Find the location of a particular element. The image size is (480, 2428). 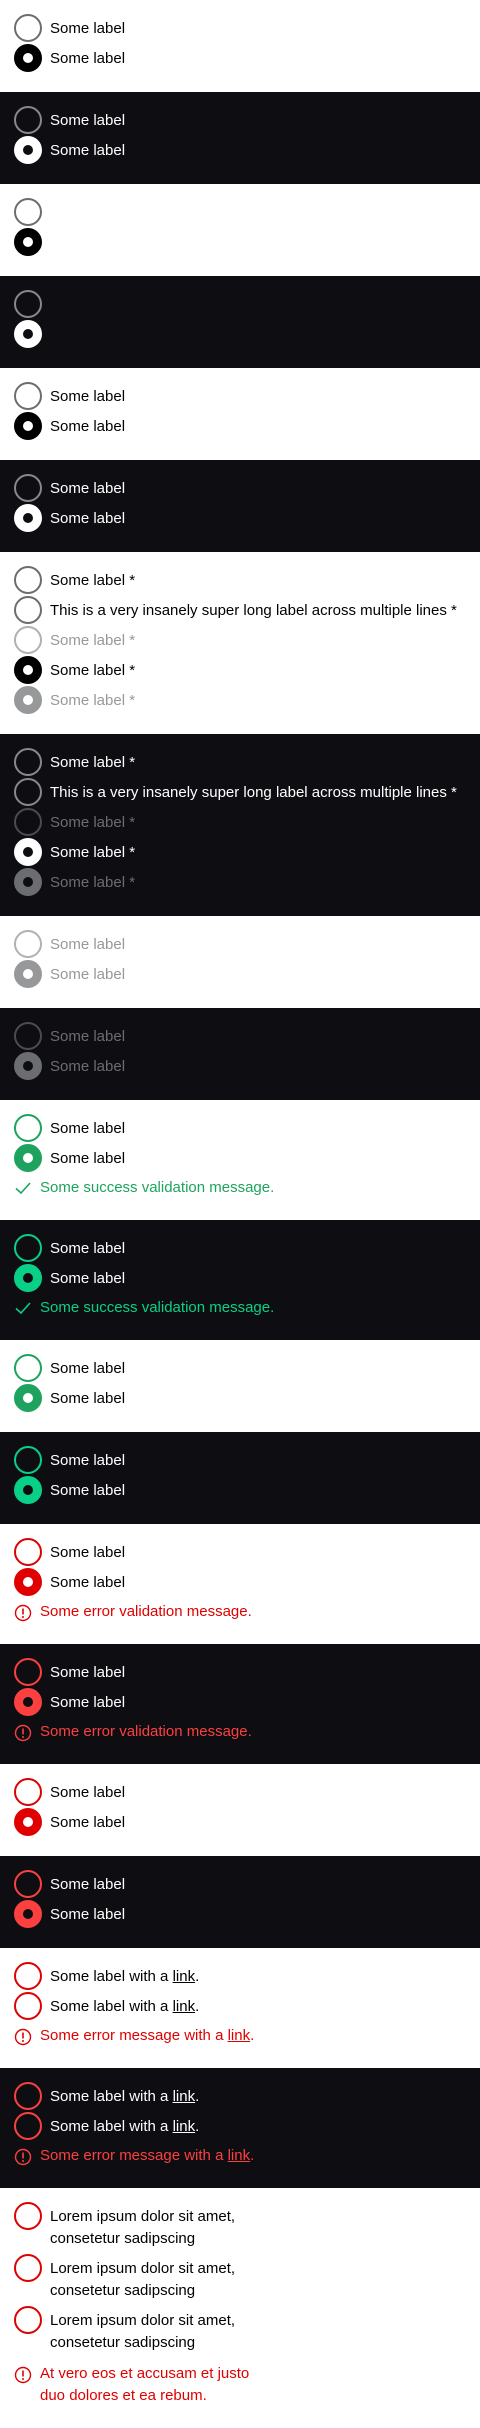

radio-disabled is located at coordinates (28, 1036).